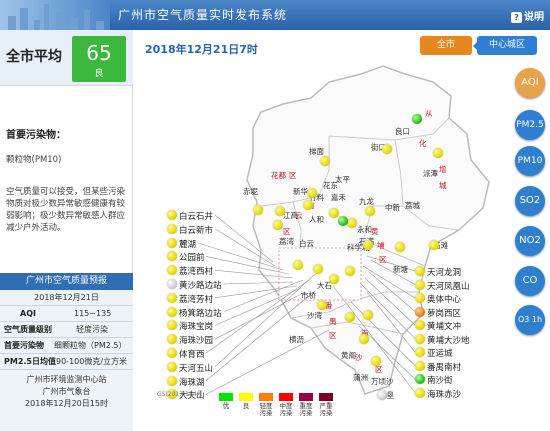  I want to click on district-label: 化, so click(423, 143).